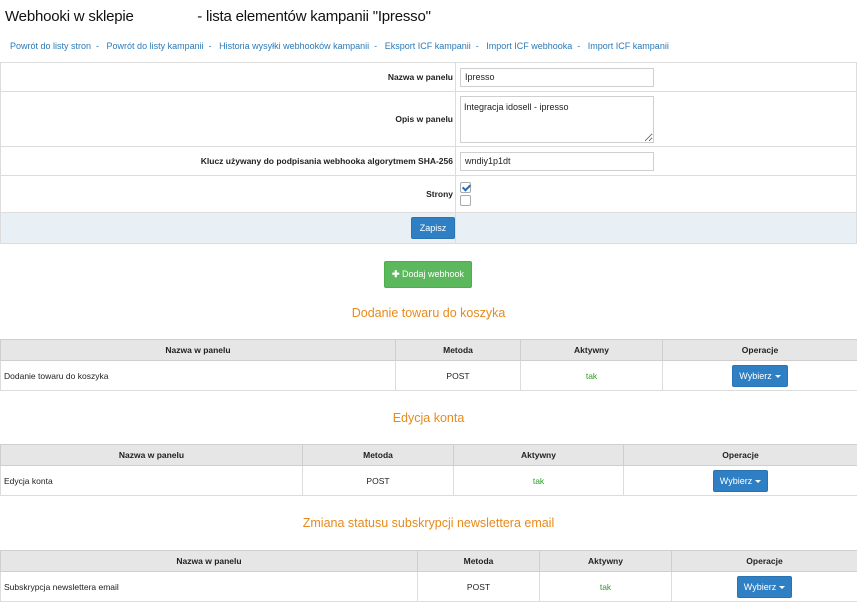 The height and width of the screenshot is (603, 857). I want to click on form-row-name: Nazwa w panelu, so click(428, 77).